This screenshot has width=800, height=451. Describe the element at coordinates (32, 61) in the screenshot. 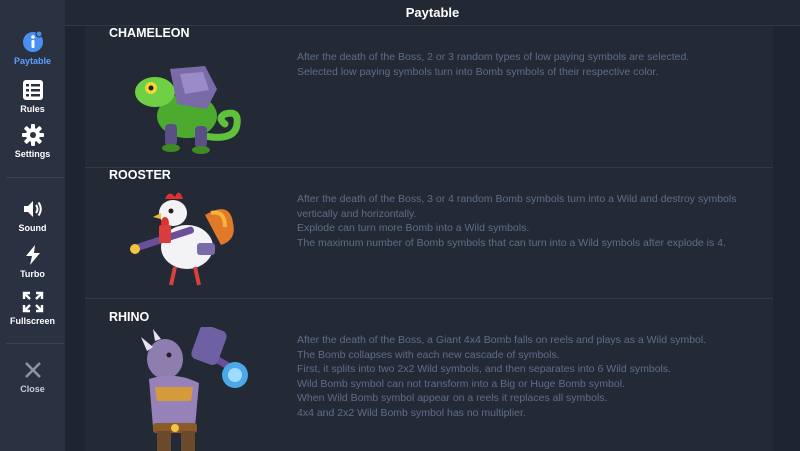

I see `nav-paytable-label: Paytable` at that location.